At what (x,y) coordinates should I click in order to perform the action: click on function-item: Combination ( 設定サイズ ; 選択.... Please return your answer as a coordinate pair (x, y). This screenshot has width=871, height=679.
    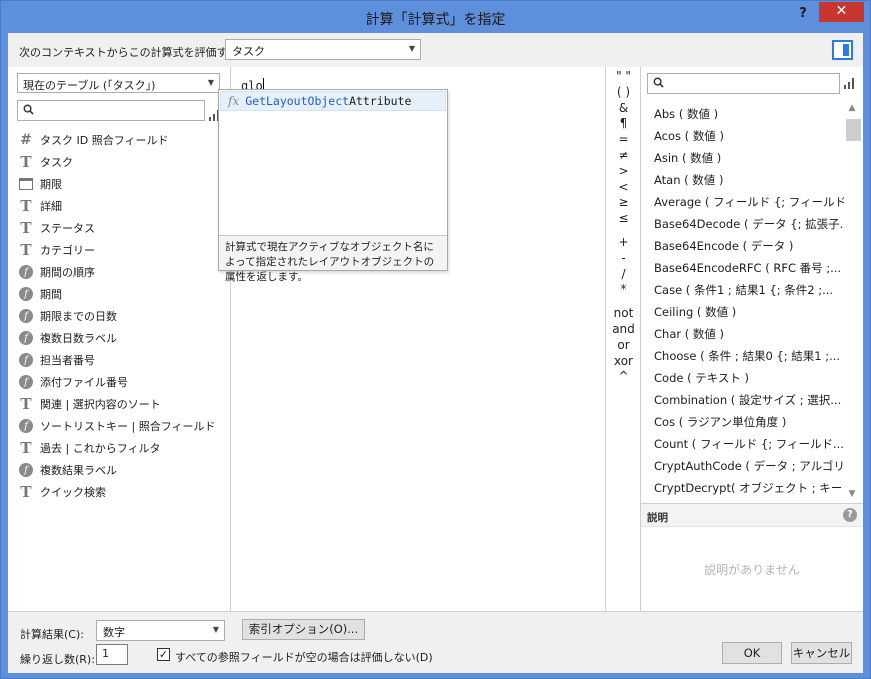
    Looking at the image, I should click on (749, 400).